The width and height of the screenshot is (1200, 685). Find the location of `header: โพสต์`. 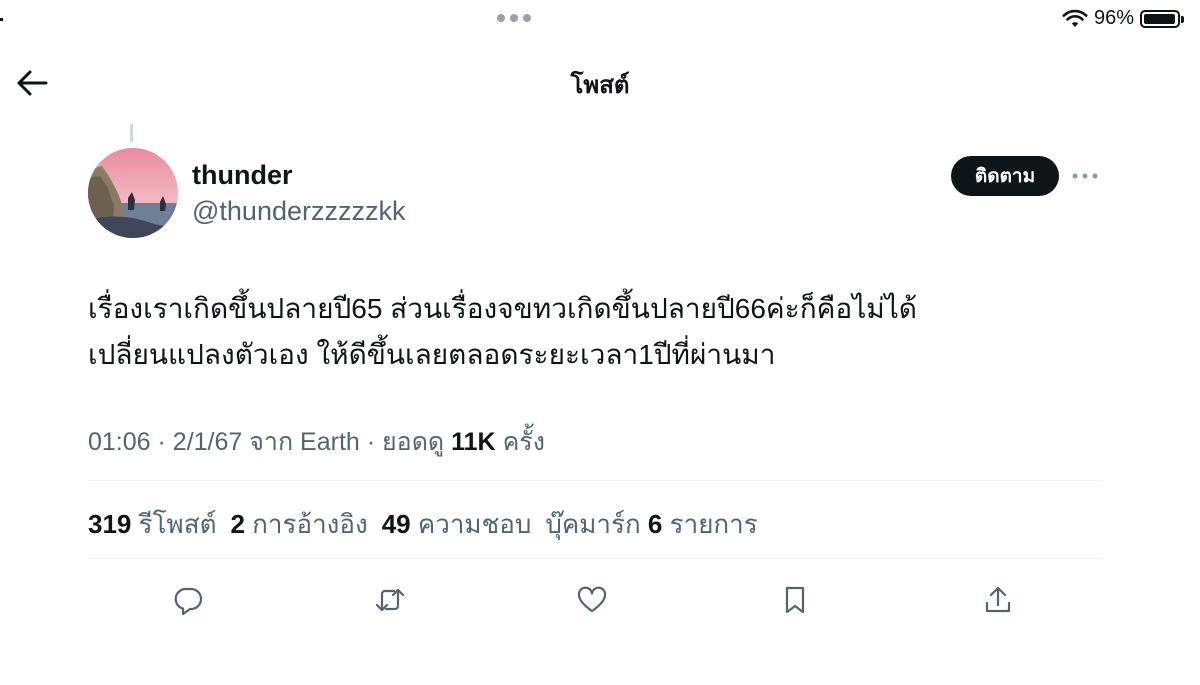

header: โพสต์ is located at coordinates (600, 82).